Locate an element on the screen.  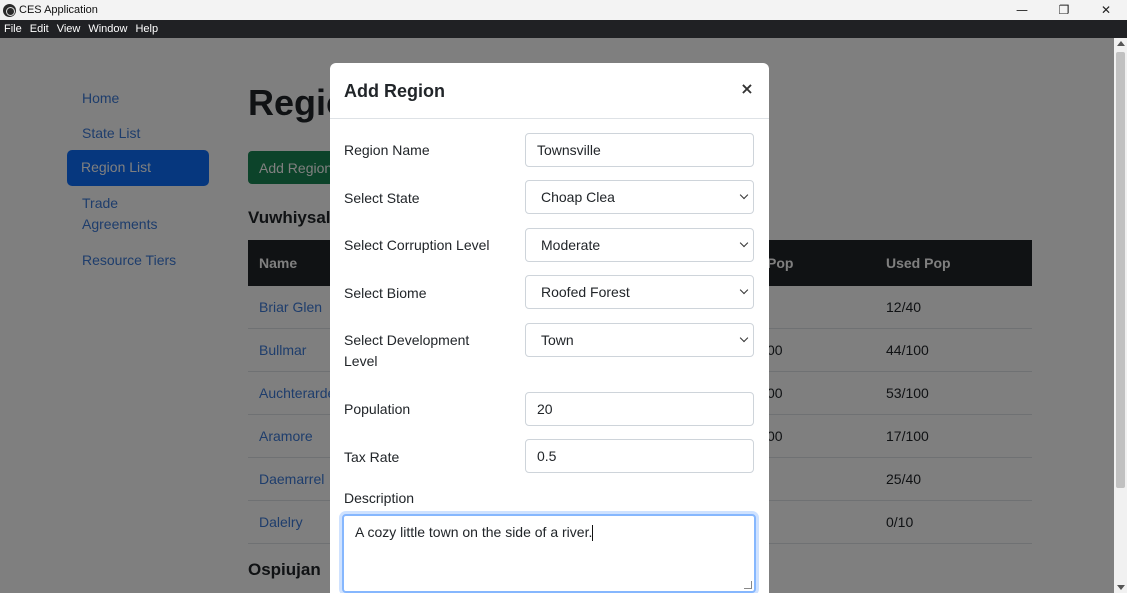
corruption-label: Select Corruption Level is located at coordinates (417, 245).